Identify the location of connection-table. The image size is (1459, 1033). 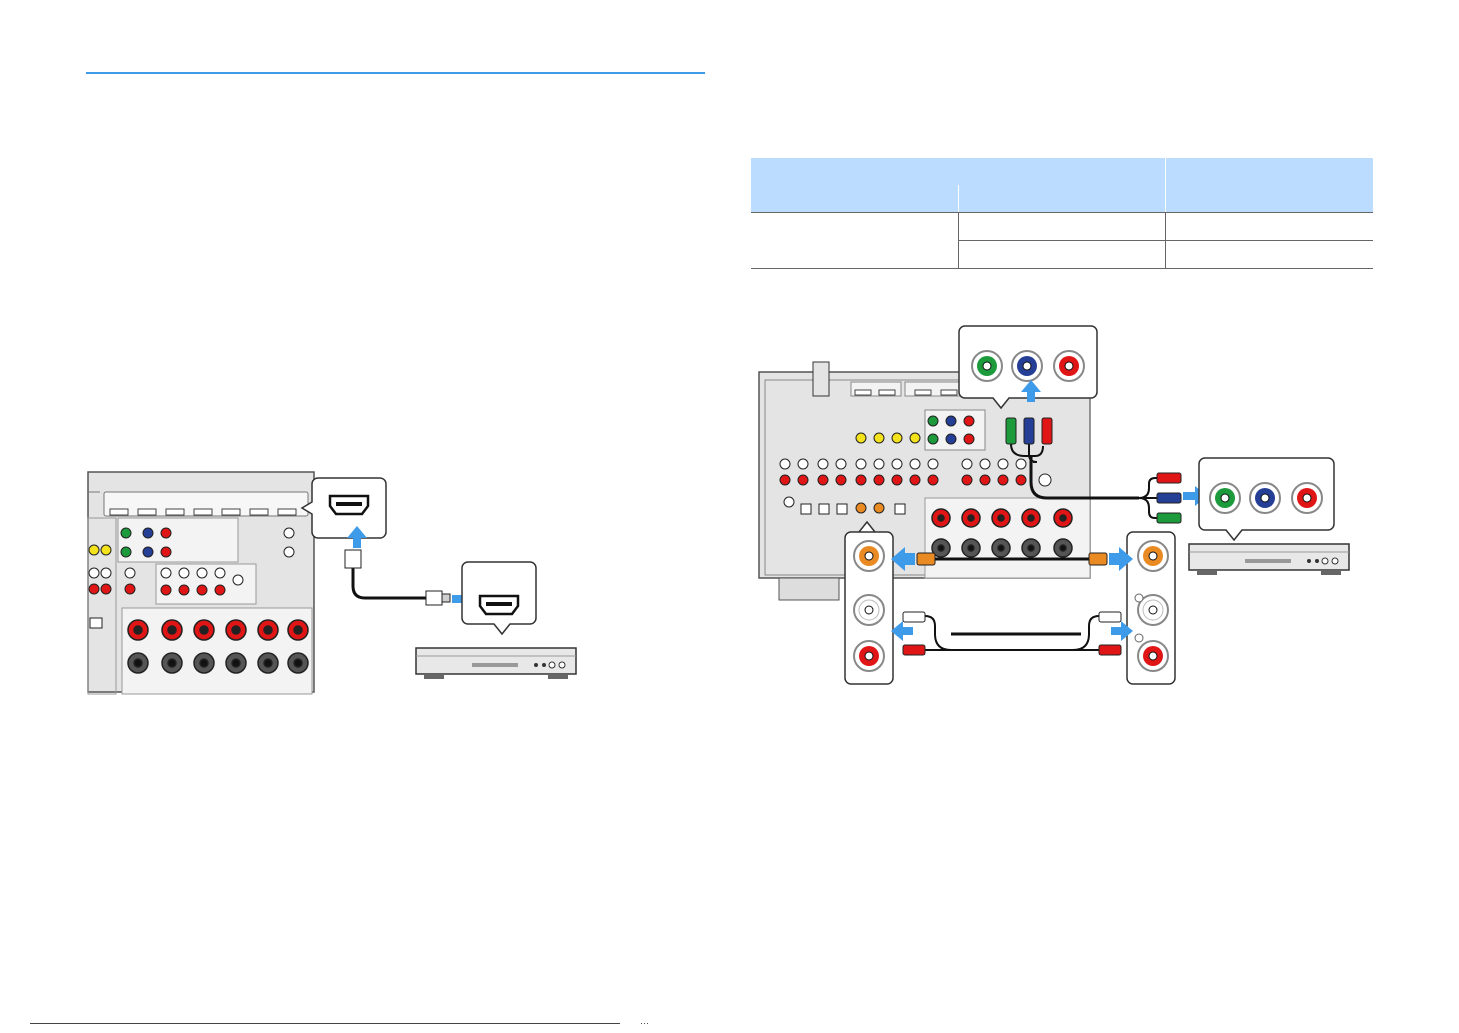
(1062, 213).